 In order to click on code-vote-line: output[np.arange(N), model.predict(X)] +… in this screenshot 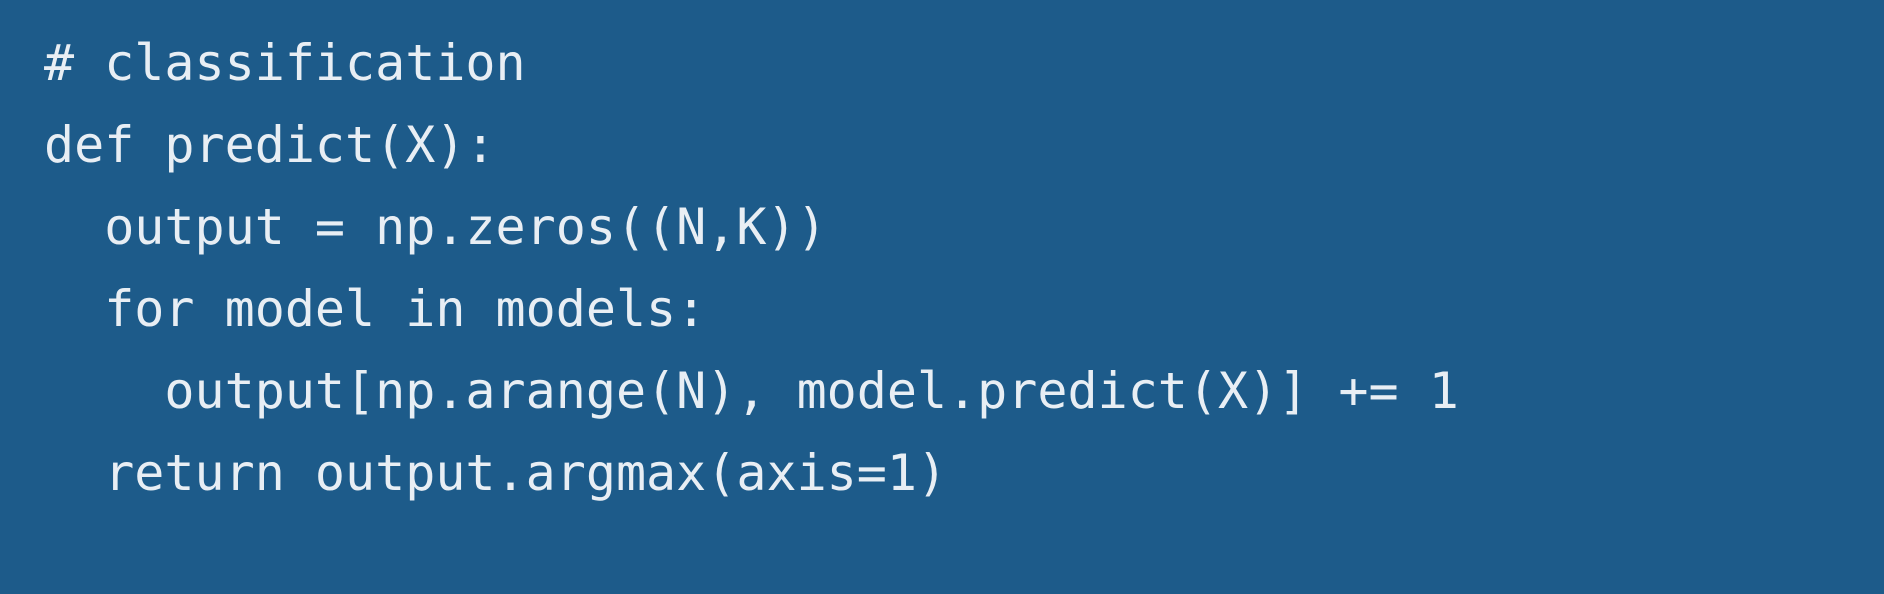, I will do `click(751, 391)`.